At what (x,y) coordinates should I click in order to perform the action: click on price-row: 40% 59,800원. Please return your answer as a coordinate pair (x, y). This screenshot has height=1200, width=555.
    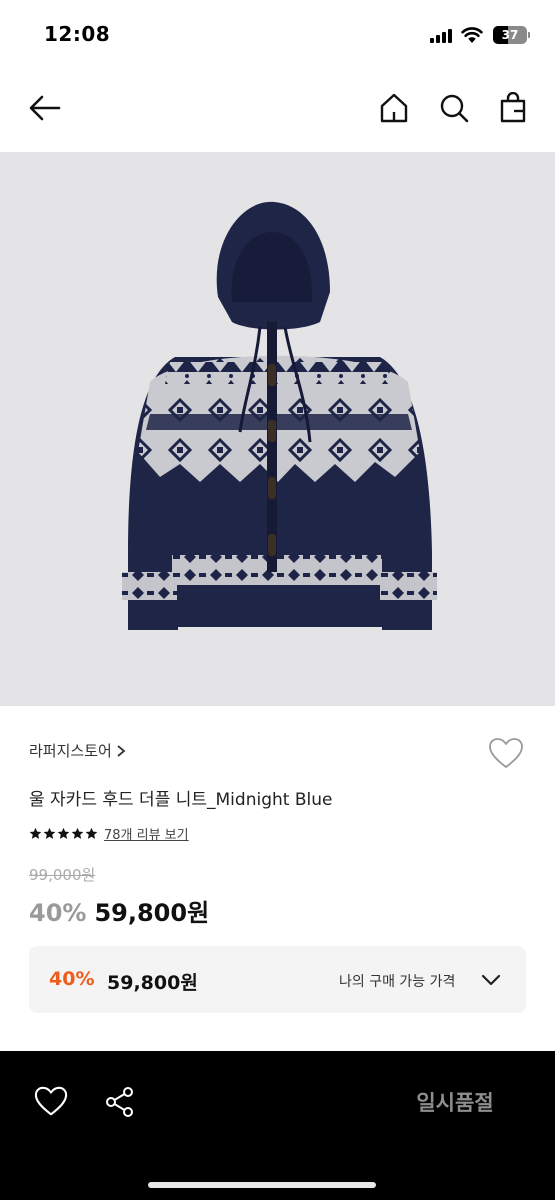
    Looking at the image, I should click on (119, 910).